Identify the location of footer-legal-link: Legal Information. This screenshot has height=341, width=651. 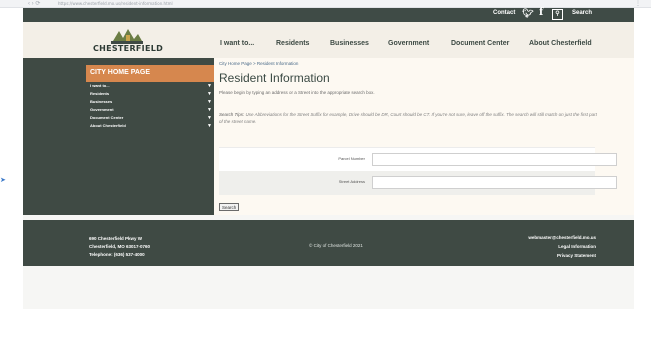
(562, 246).